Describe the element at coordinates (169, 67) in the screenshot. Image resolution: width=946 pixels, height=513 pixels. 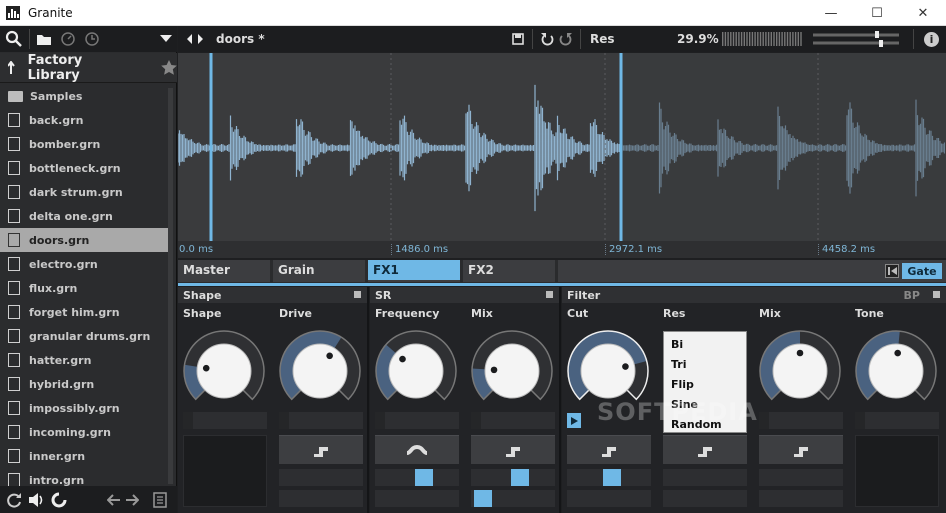
I see `star-icon` at that location.